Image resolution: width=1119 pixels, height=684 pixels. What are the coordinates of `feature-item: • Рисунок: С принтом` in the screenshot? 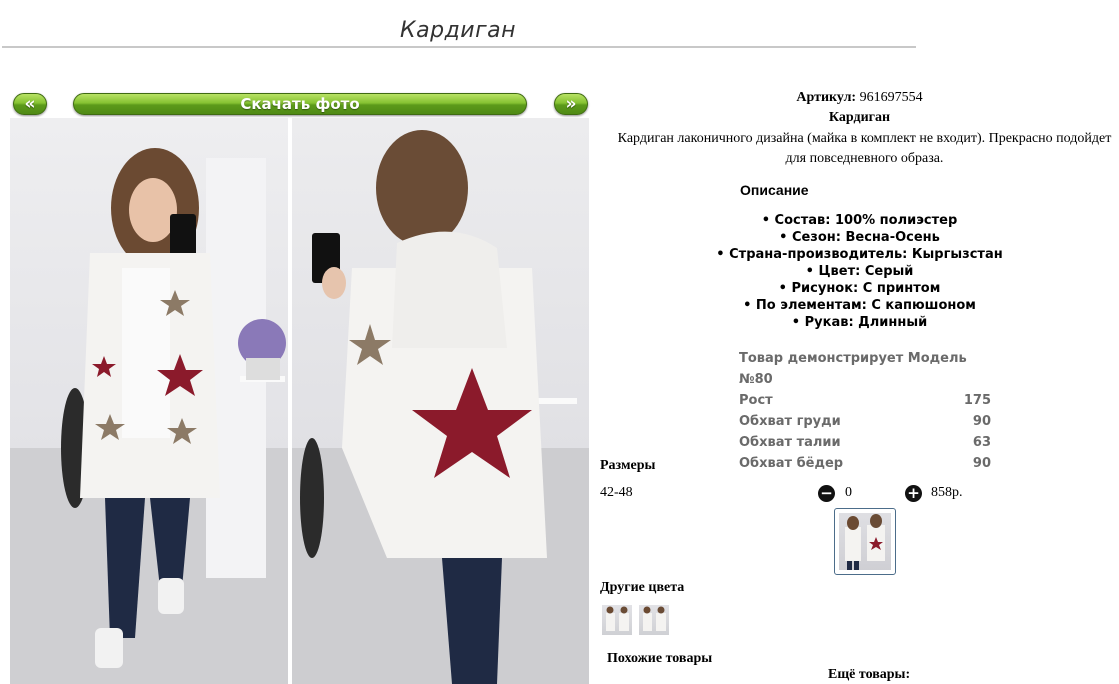 It's located at (859, 288).